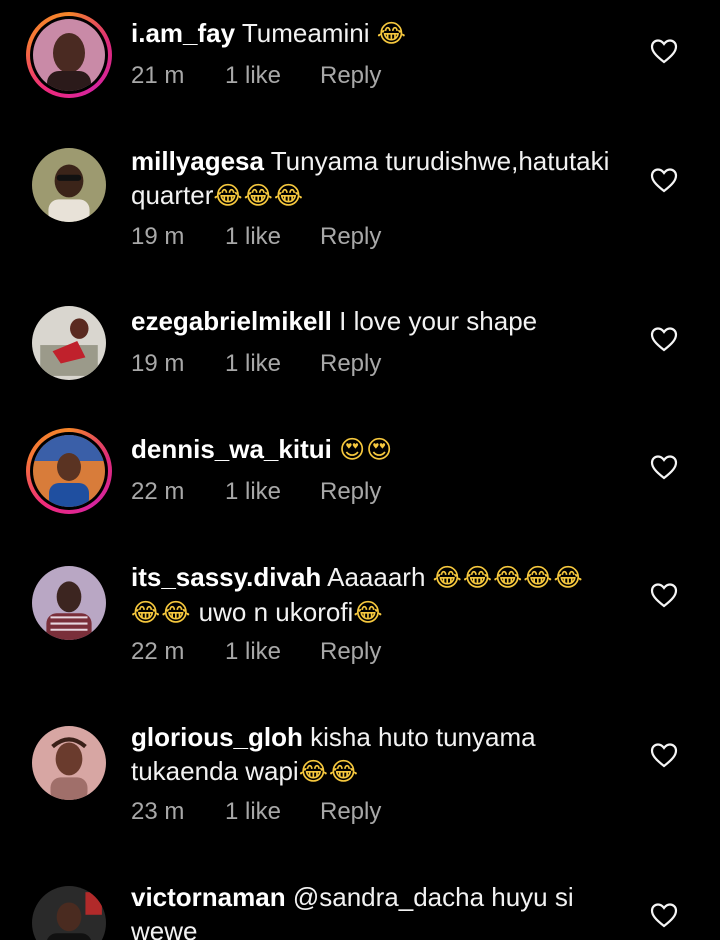 The image size is (720, 940). What do you see at coordinates (438, 321) in the screenshot?
I see `comment-text: I love your shape` at bounding box center [438, 321].